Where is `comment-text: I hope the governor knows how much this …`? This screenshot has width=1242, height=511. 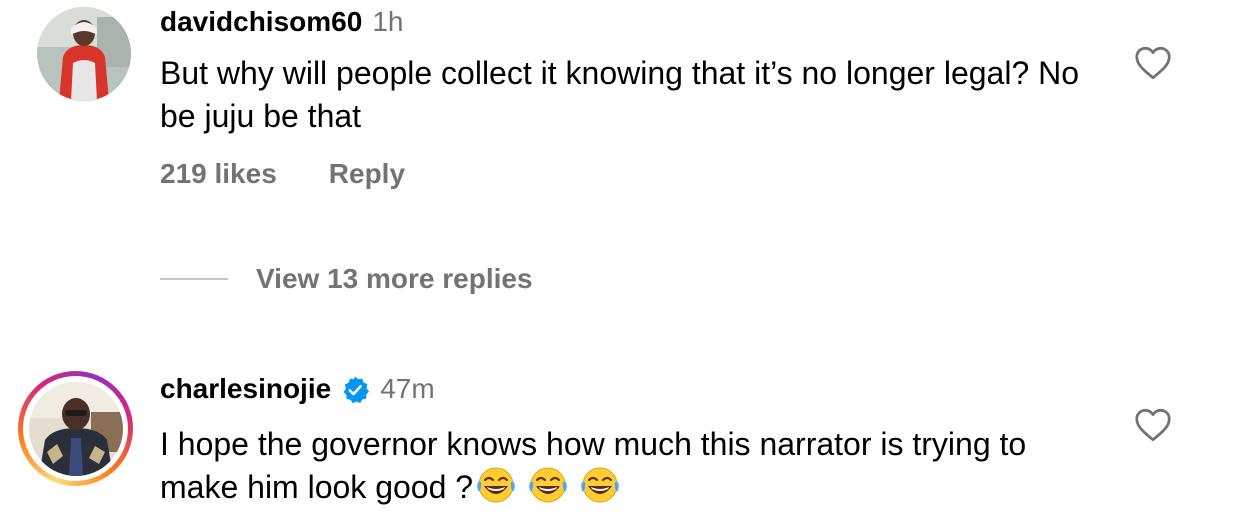
comment-text: I hope the governor knows how much this … is located at coordinates (630, 466).